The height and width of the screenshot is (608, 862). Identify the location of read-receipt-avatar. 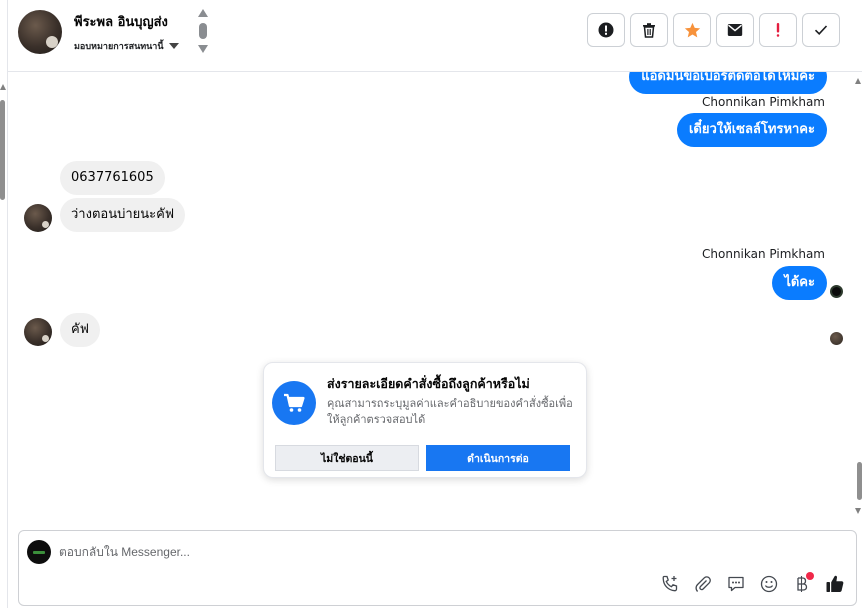
(836, 291).